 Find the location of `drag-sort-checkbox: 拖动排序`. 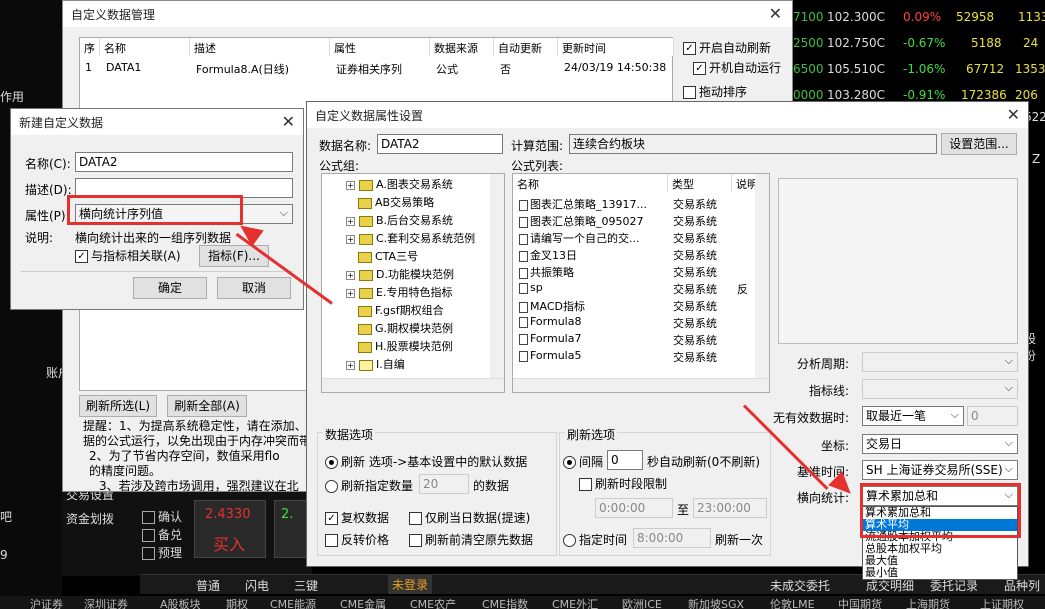

drag-sort-checkbox: 拖动排序 is located at coordinates (715, 91).